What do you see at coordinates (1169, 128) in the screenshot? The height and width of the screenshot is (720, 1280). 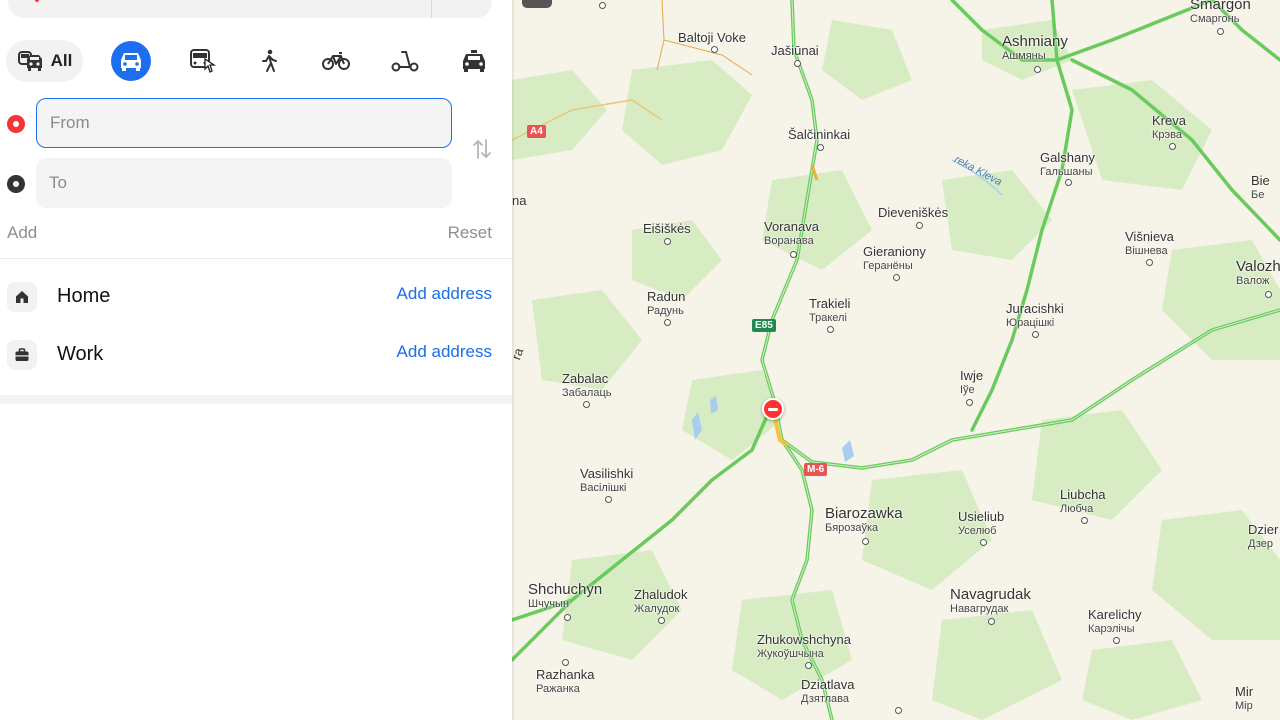 I see `town-kreva: Kreva Крэва` at bounding box center [1169, 128].